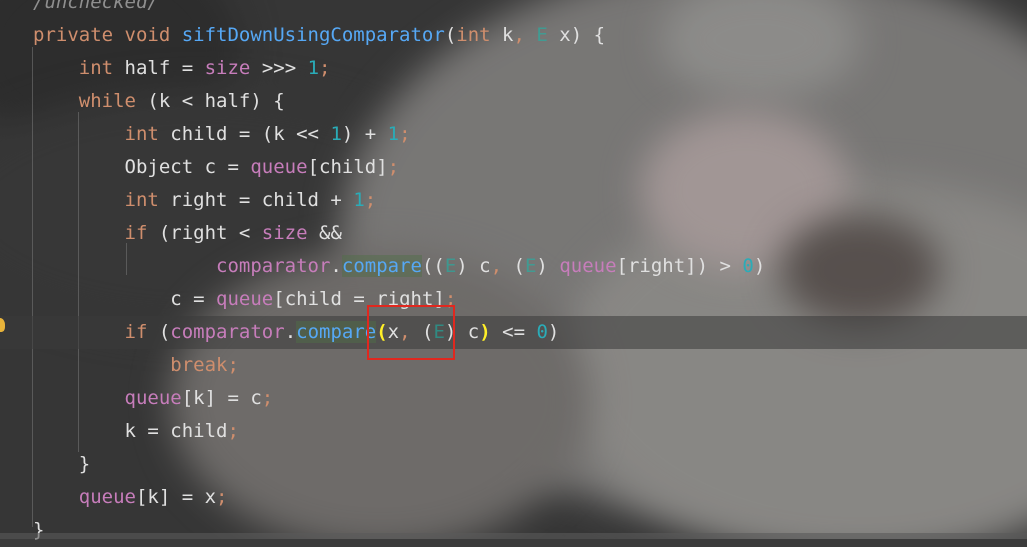  What do you see at coordinates (513, 233) in the screenshot?
I see `code-line: if (right < size &&` at bounding box center [513, 233].